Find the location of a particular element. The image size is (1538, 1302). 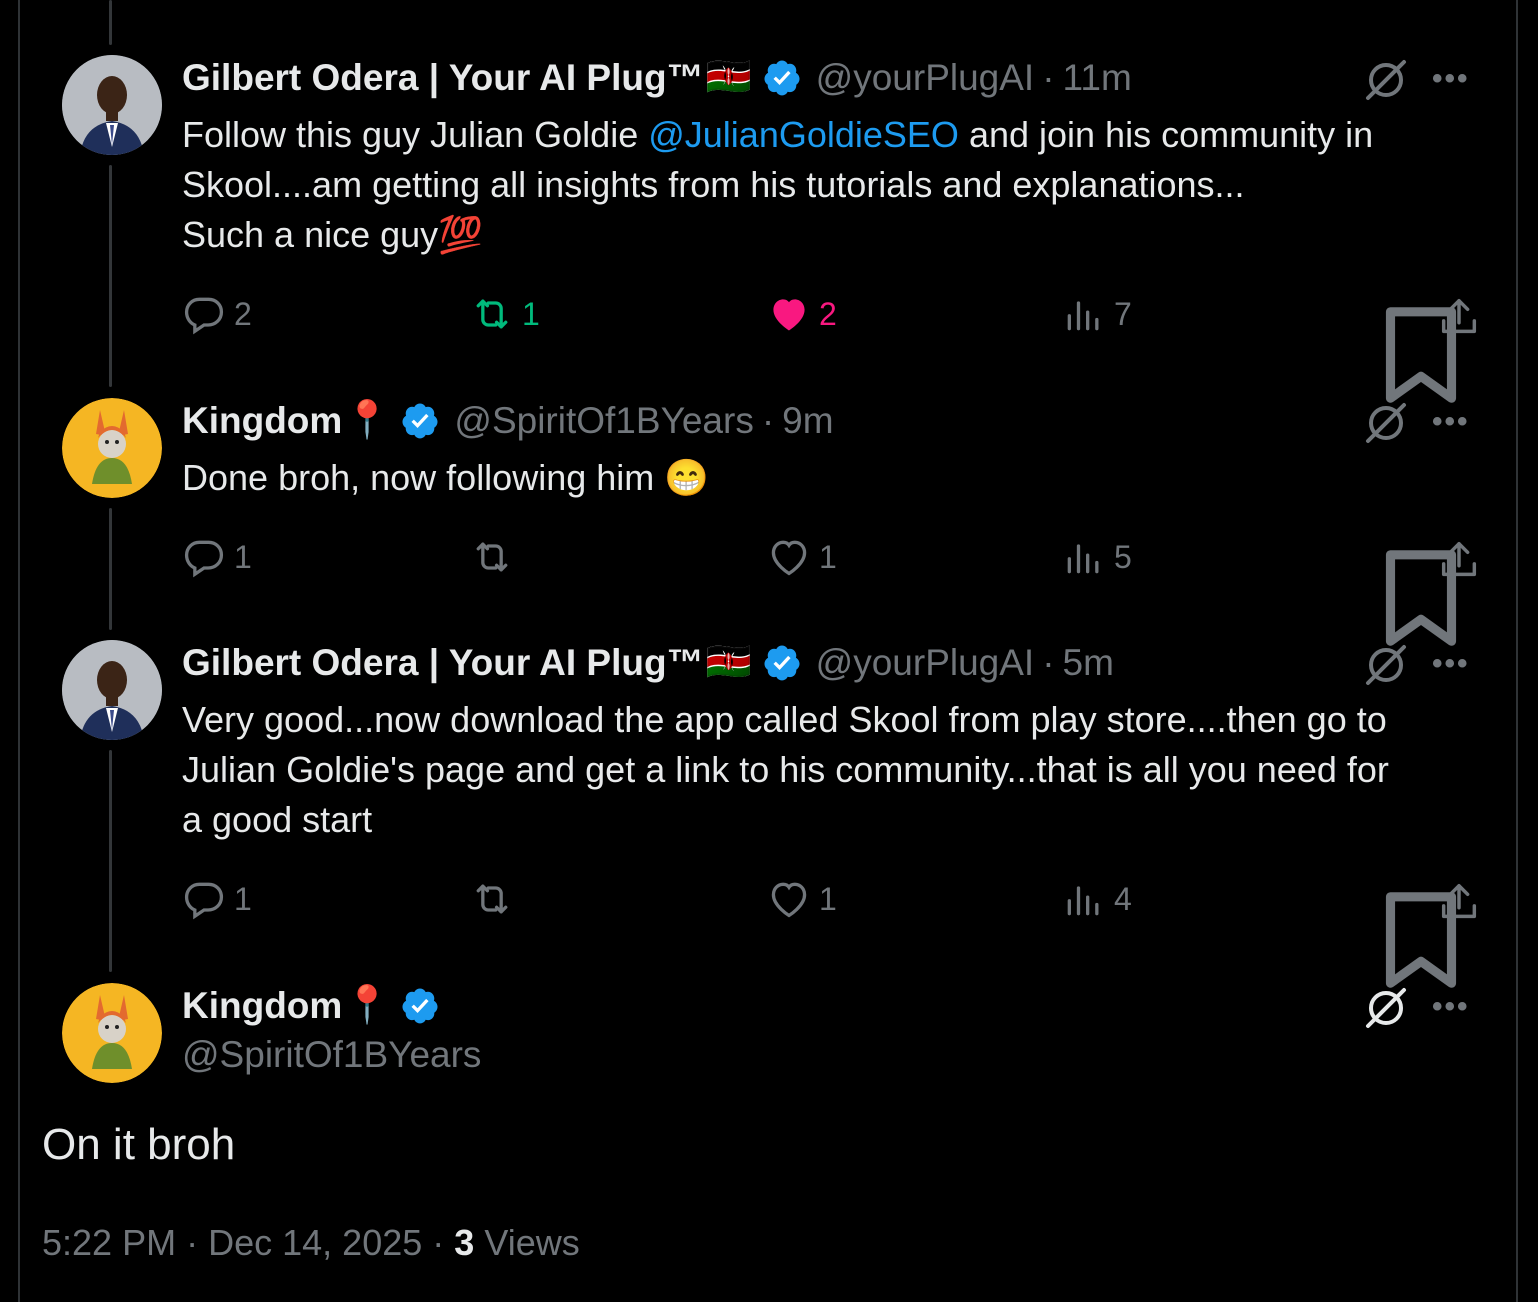

views-count: 5 is located at coordinates (1123, 556).